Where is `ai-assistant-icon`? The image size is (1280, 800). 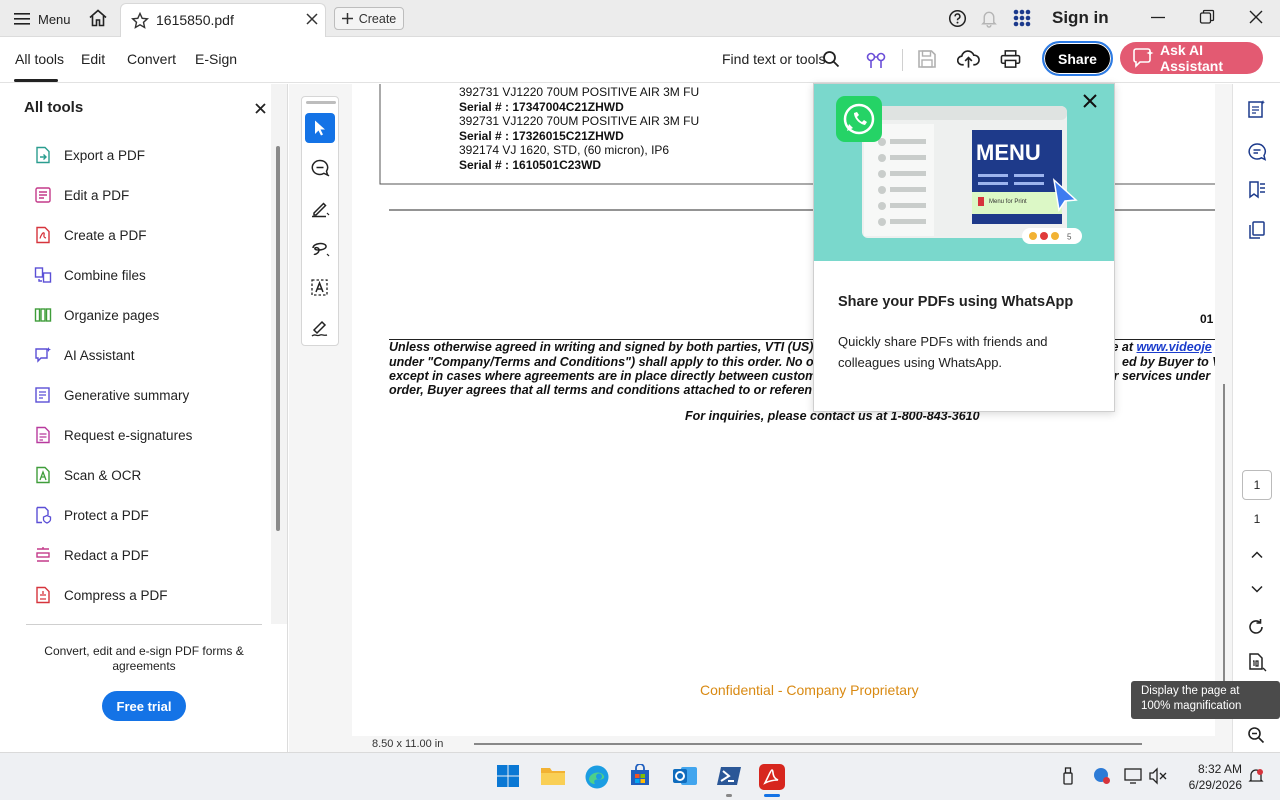 ai-assistant-icon is located at coordinates (1143, 58).